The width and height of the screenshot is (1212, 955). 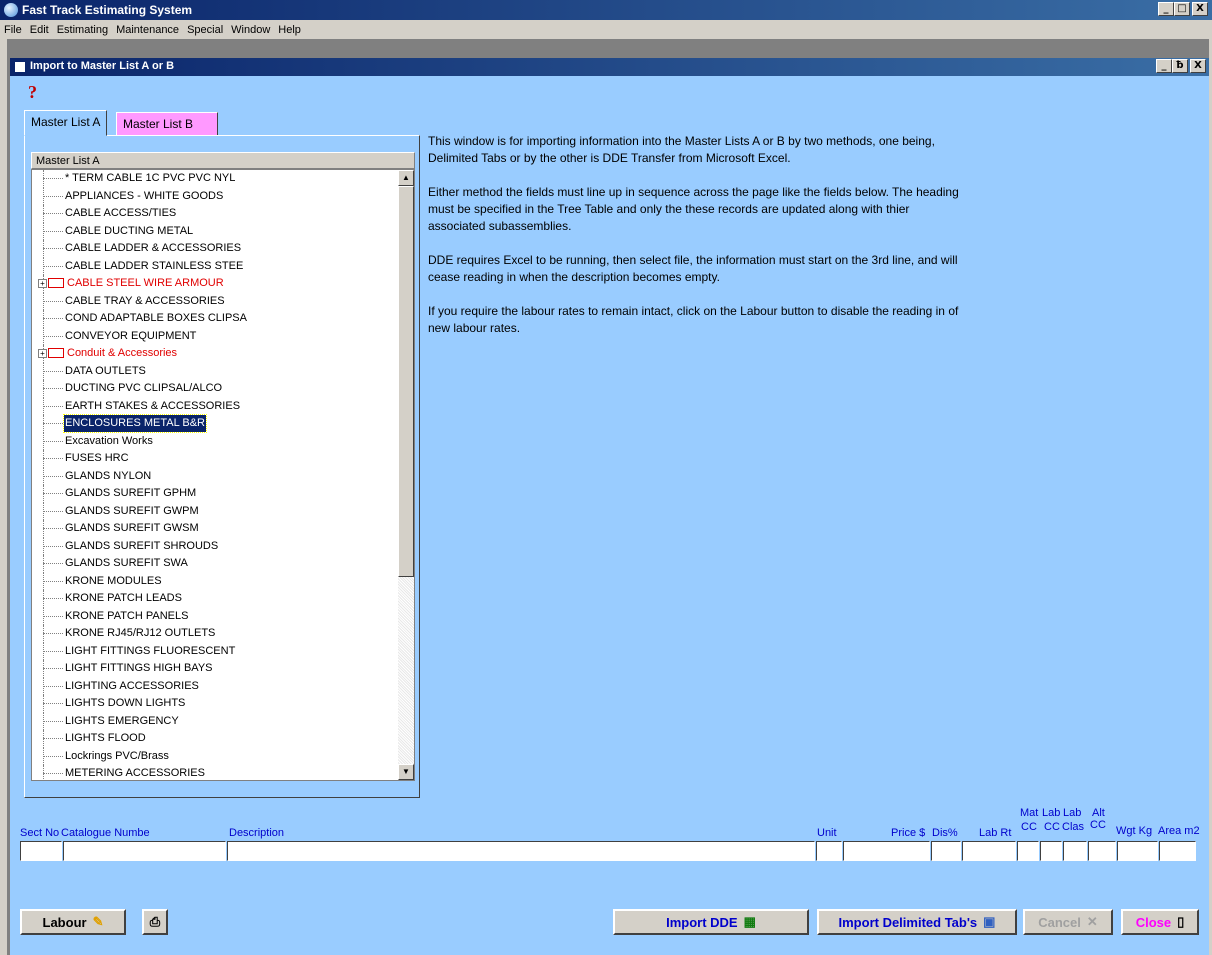 I want to click on tree-item-label: GLANDS SUREFIT GPHM, so click(x=131, y=493).